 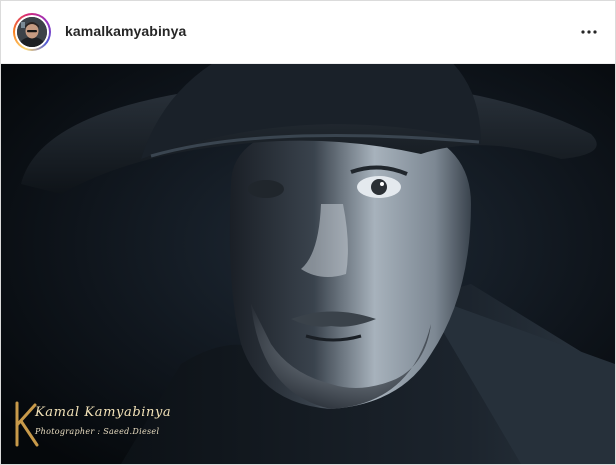 I want to click on post-header: kamalkamyabinya, so click(x=308, y=32).